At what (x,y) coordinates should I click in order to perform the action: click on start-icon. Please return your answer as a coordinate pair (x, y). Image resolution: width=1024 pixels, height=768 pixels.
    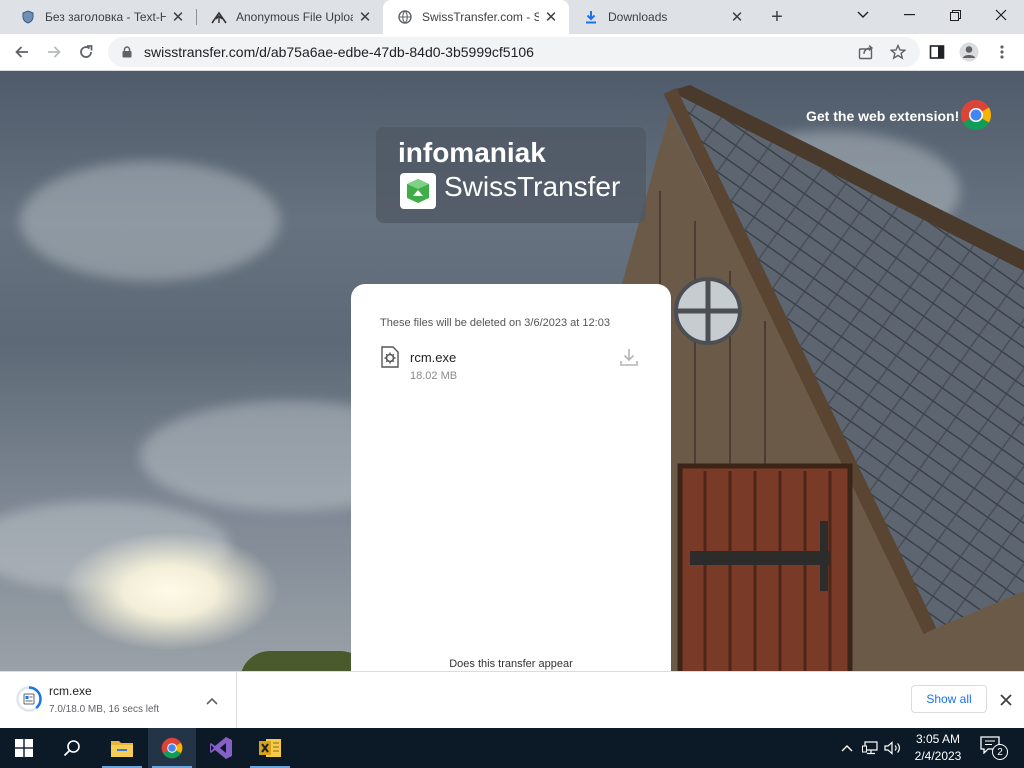
    Looking at the image, I should click on (24, 748).